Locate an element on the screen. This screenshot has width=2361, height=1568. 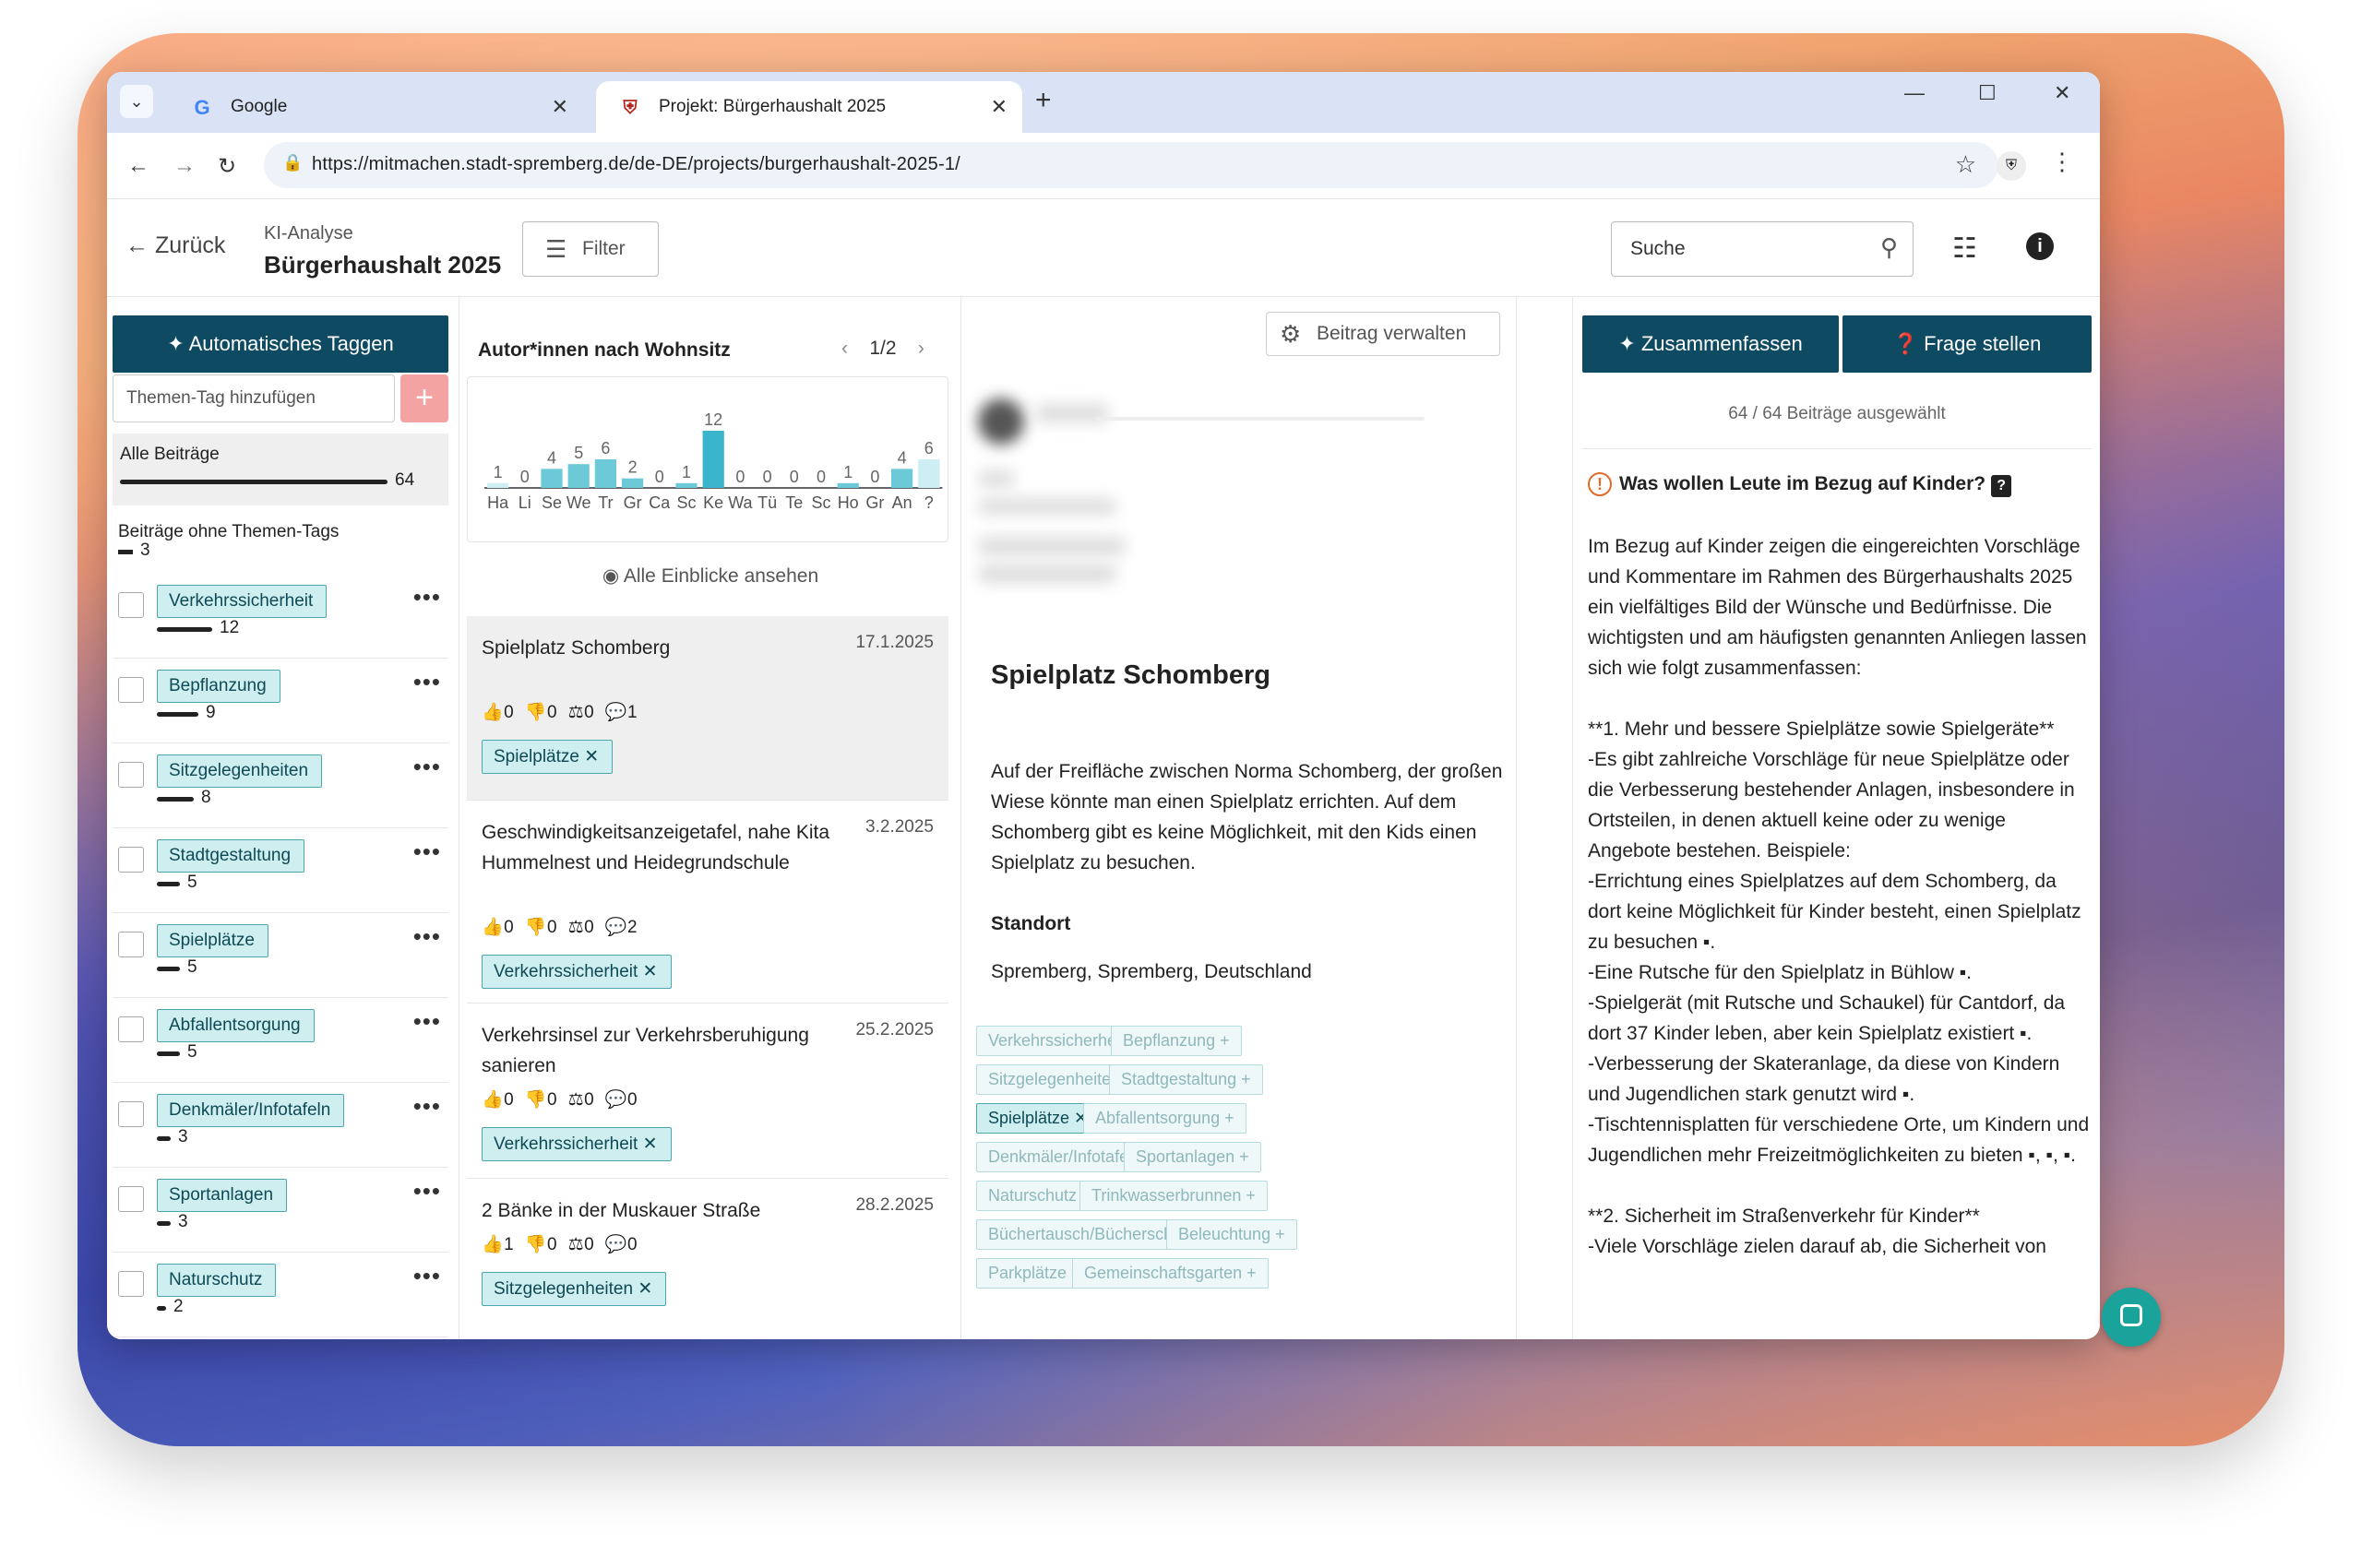
tag-count-bar is located at coordinates (164, 1223).